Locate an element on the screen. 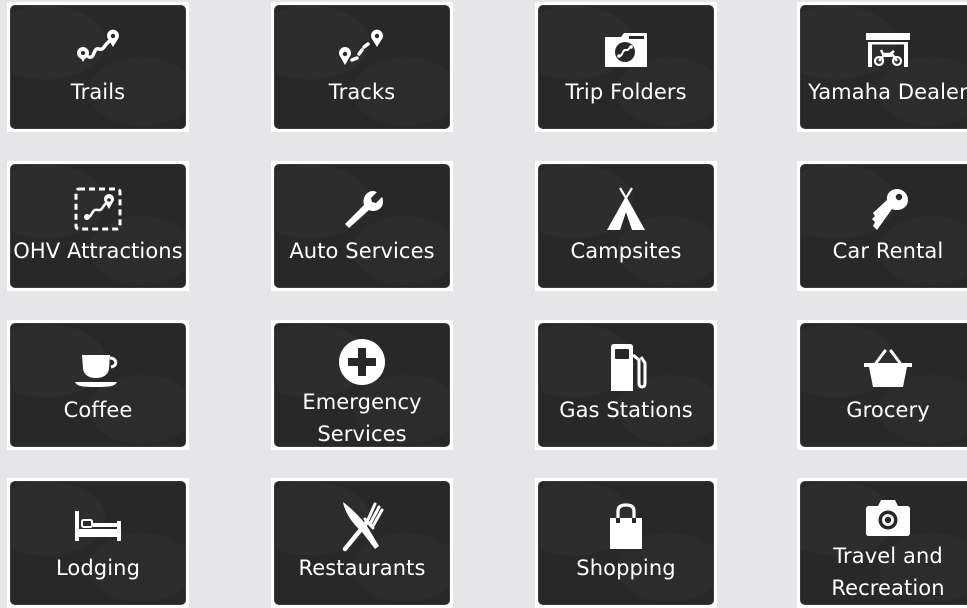  tile-shopping: Shopping is located at coordinates (626, 543).